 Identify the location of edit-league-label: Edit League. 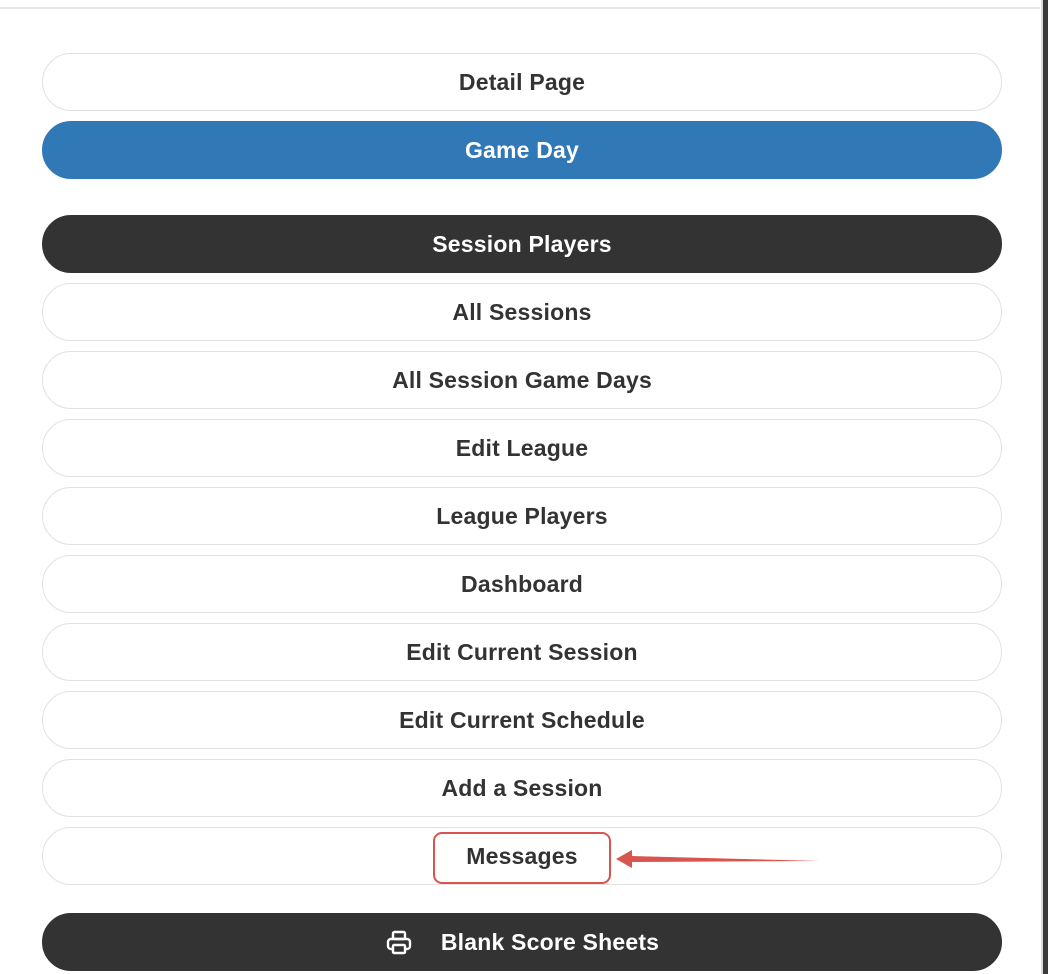
(522, 447).